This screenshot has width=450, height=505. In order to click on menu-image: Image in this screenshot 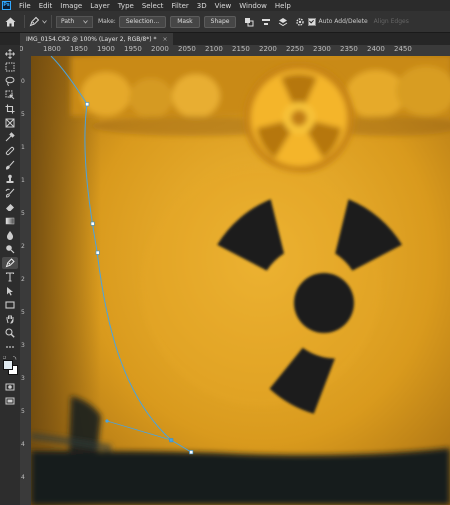, I will do `click(71, 6)`.